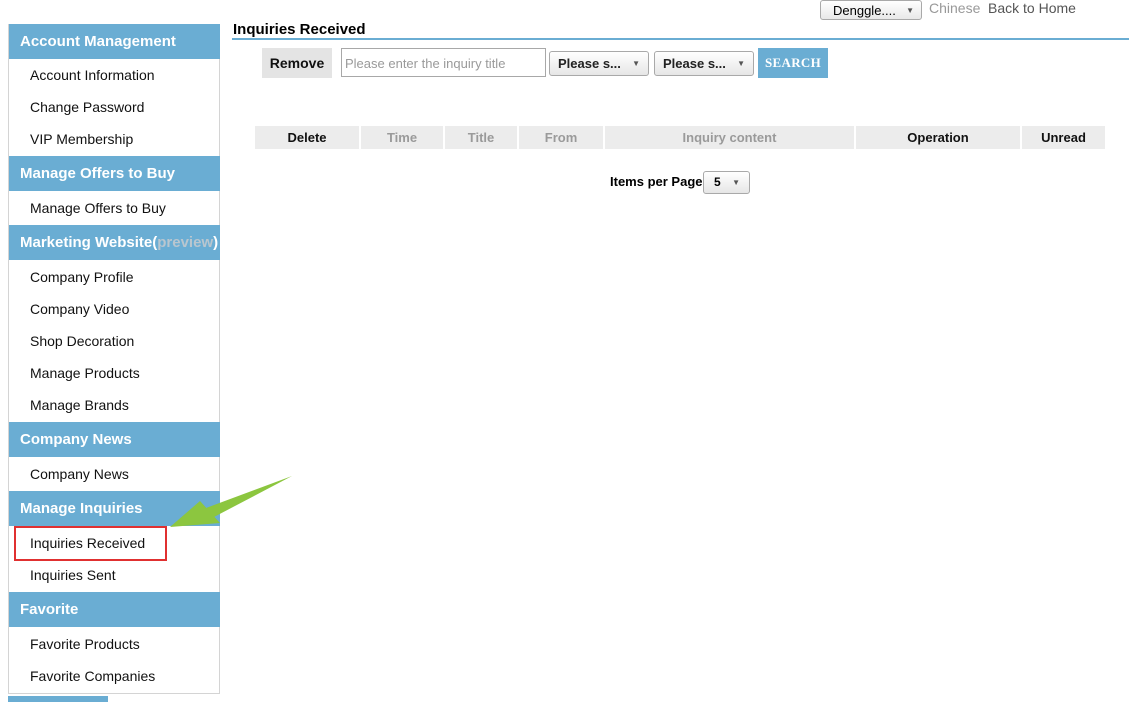  Describe the element at coordinates (81, 139) in the screenshot. I see `sidebar-item-vip-membership: VIP Membership` at that location.